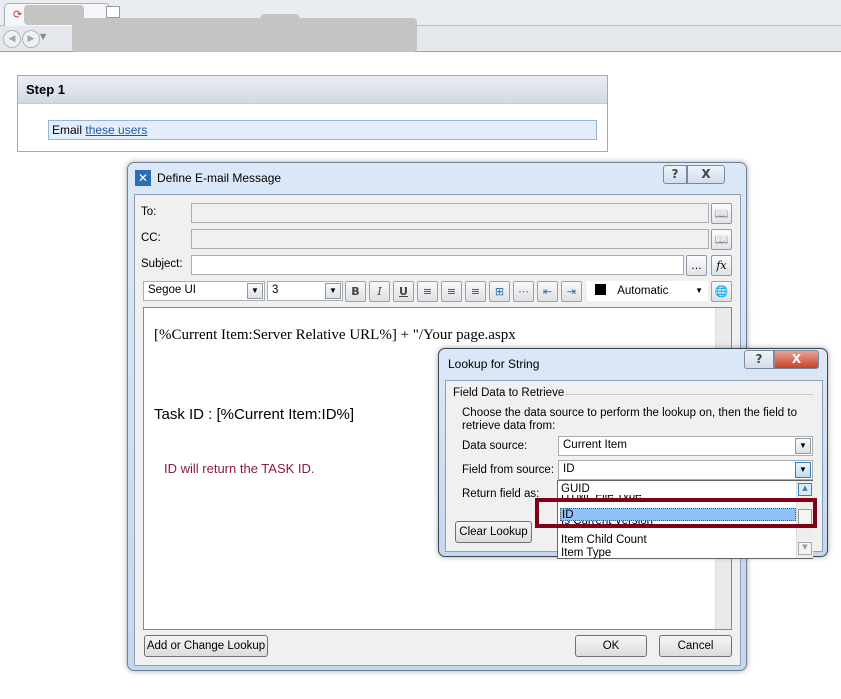  Describe the element at coordinates (508, 470) in the screenshot. I see `field-from-source-label: Field from source:` at that location.